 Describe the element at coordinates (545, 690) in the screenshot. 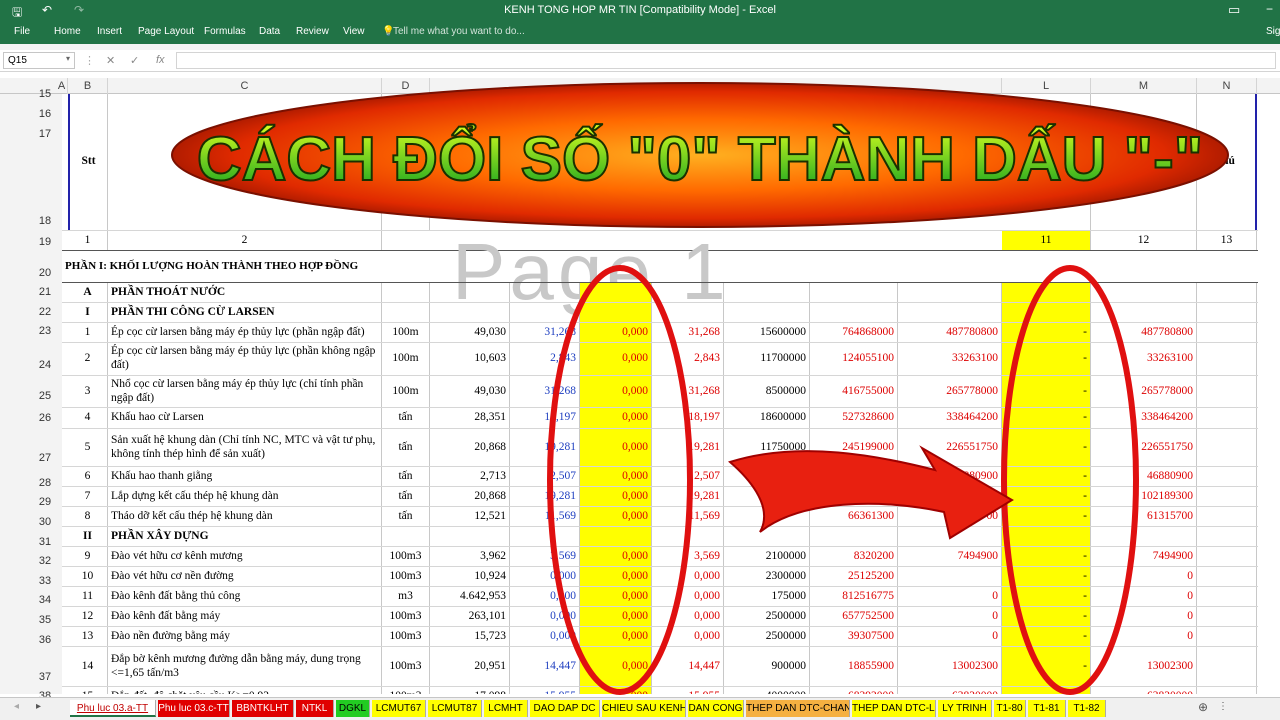

I see `cell-e: 15,955` at that location.